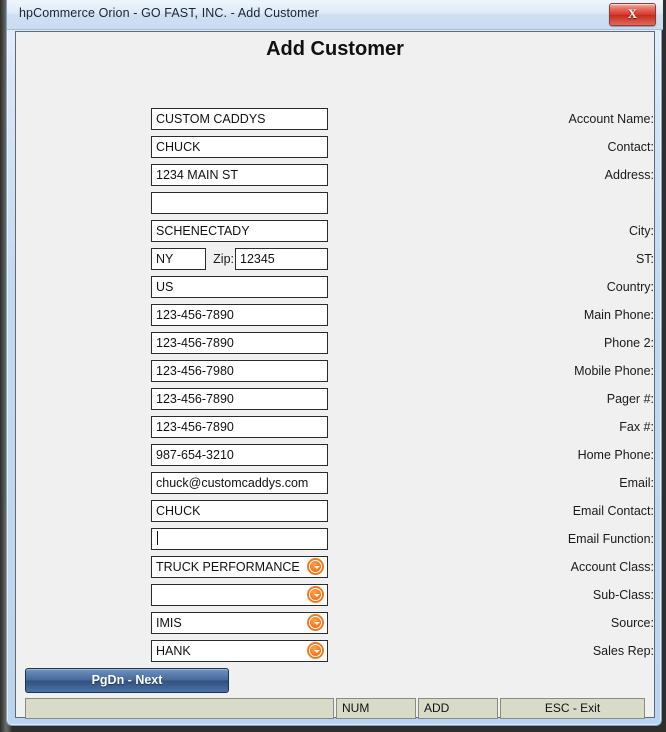 The image size is (666, 732). I want to click on close-button: X, so click(632, 14).